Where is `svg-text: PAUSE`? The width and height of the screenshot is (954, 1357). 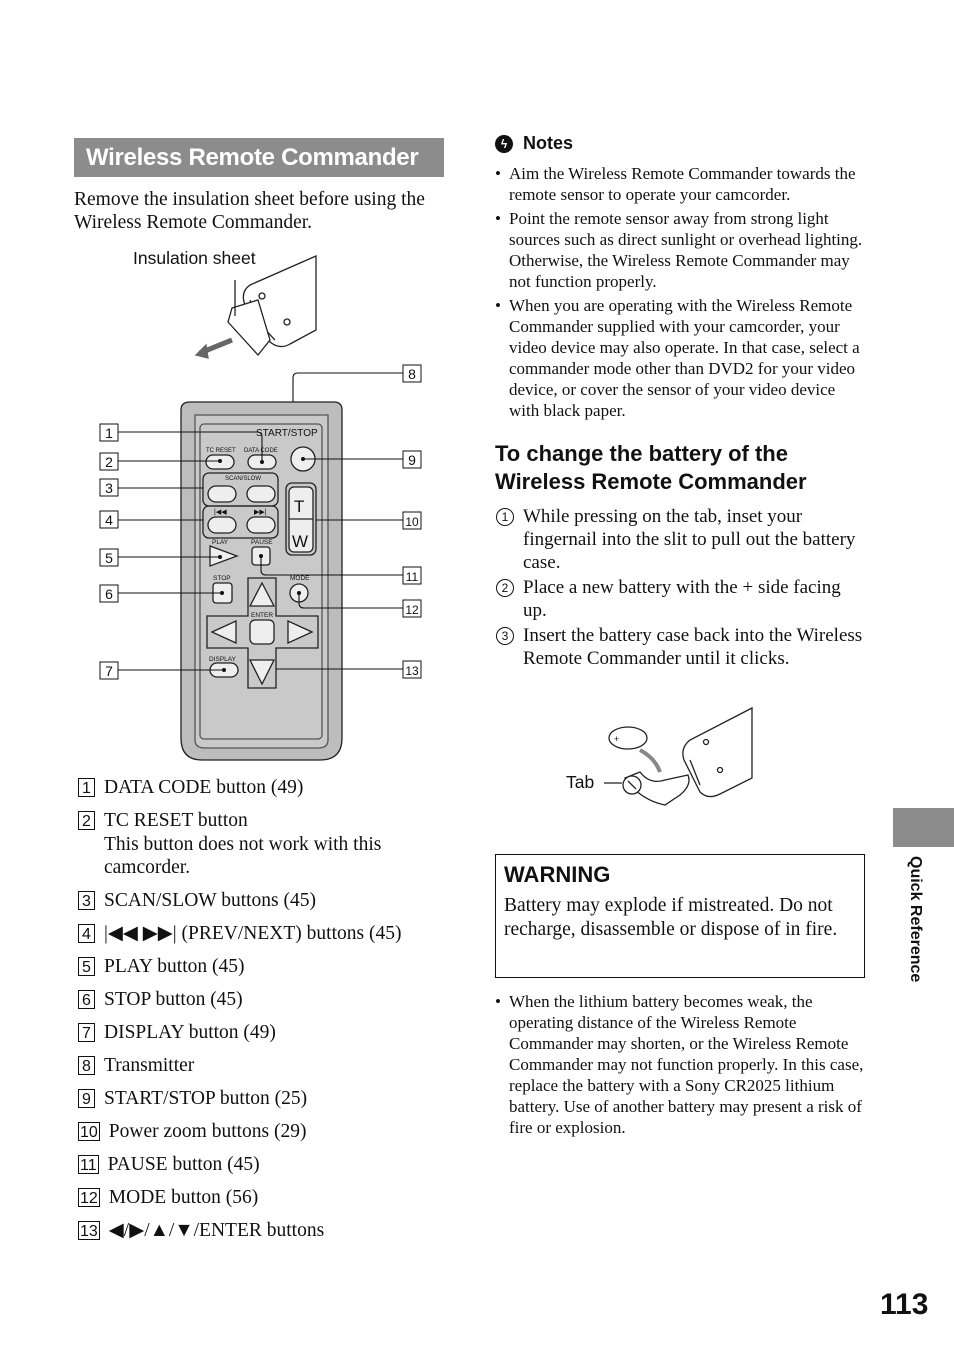
svg-text: PAUSE is located at coordinates (262, 542).